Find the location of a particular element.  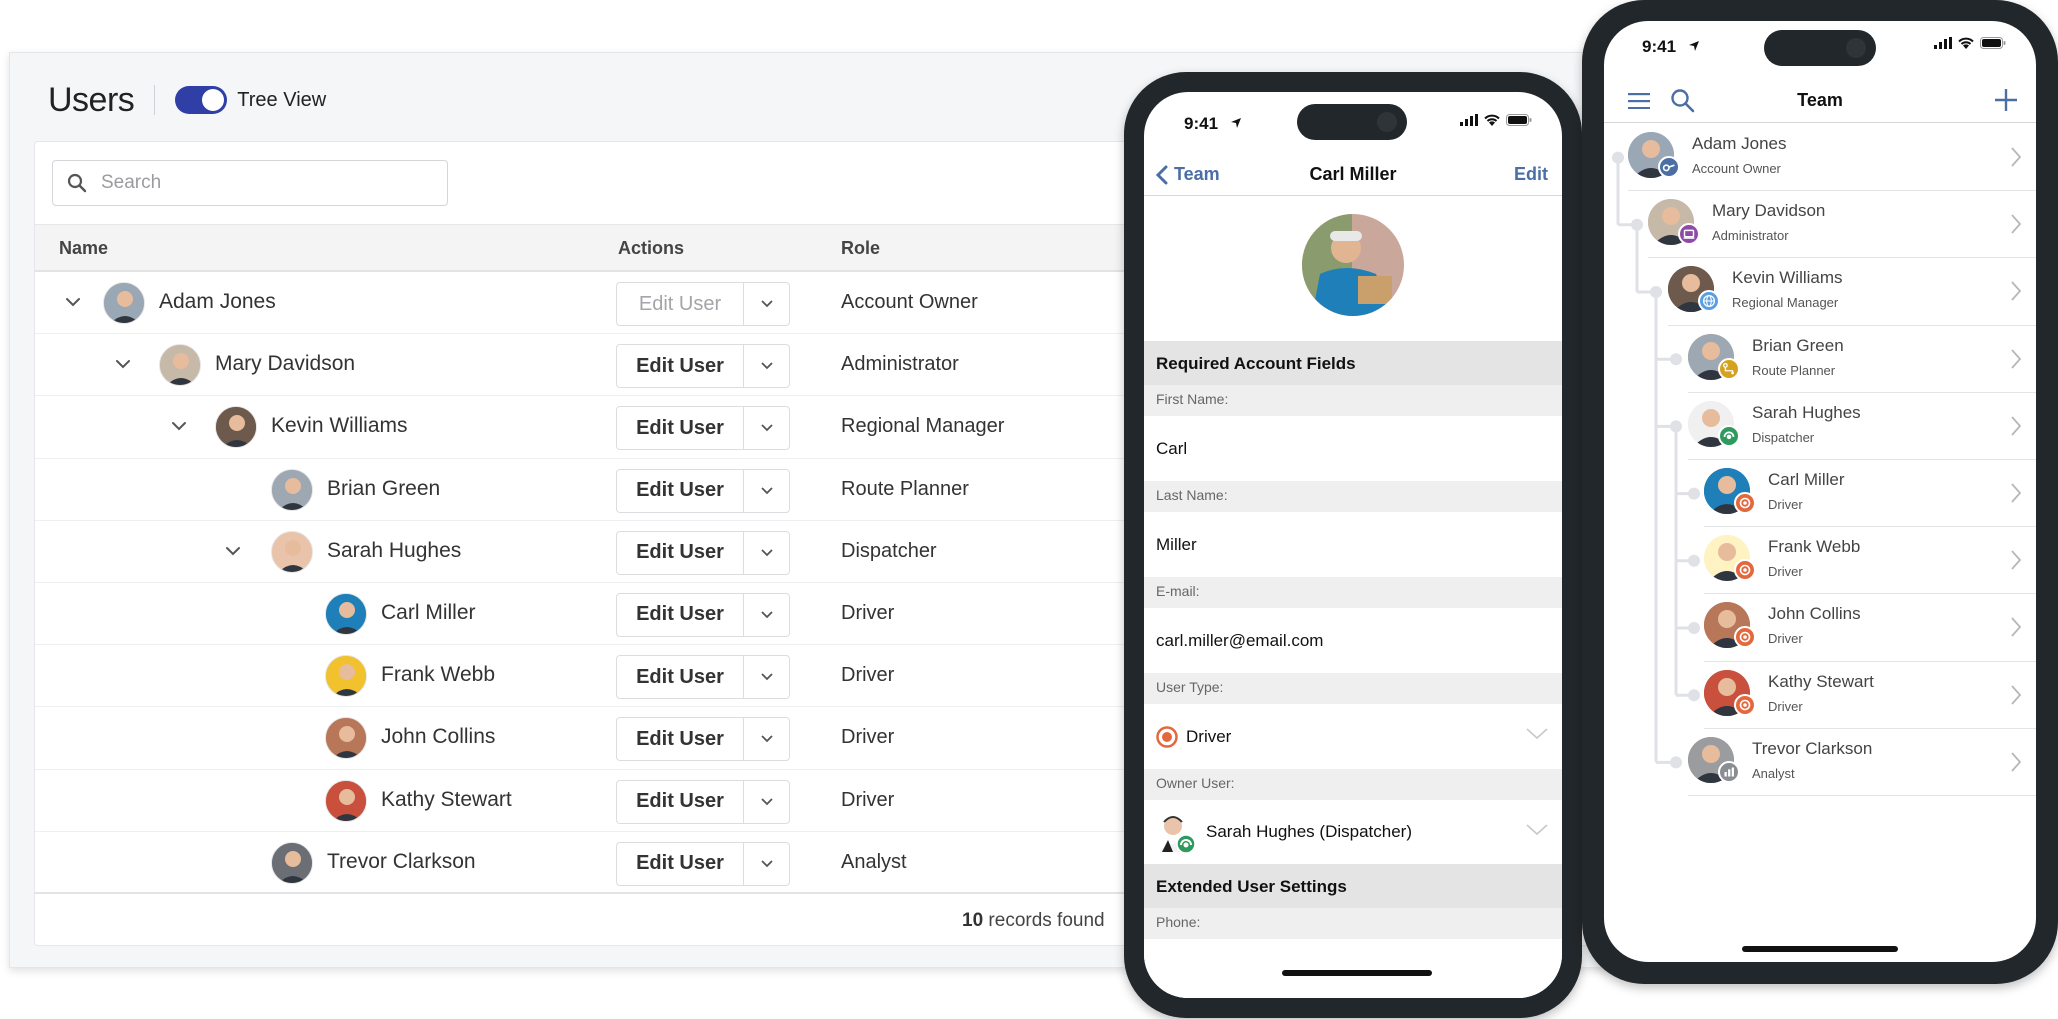

team-member-row: Carl Miller Driver is located at coordinates (1820, 494).